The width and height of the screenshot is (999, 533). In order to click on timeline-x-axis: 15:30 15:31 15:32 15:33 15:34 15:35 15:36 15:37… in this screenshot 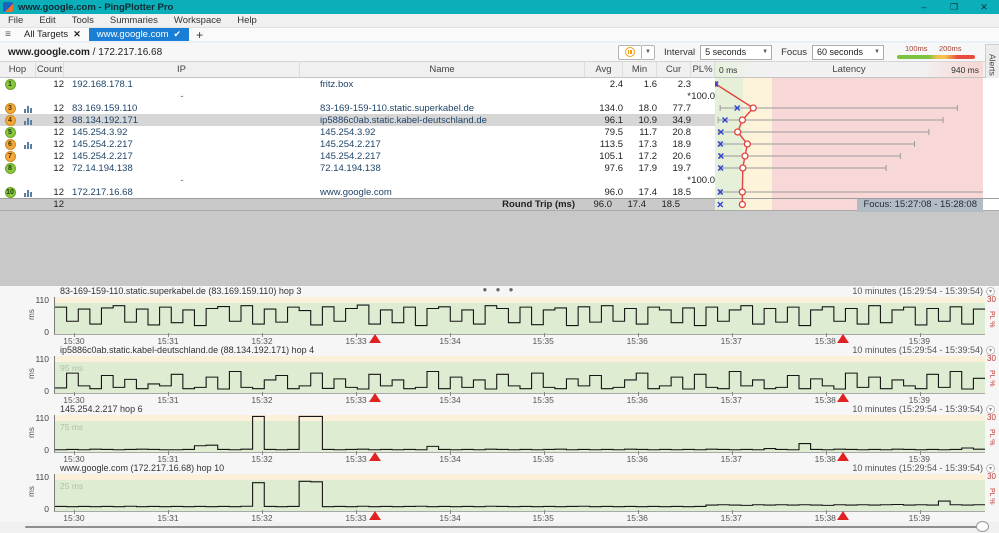, I will do `click(519, 457)`.